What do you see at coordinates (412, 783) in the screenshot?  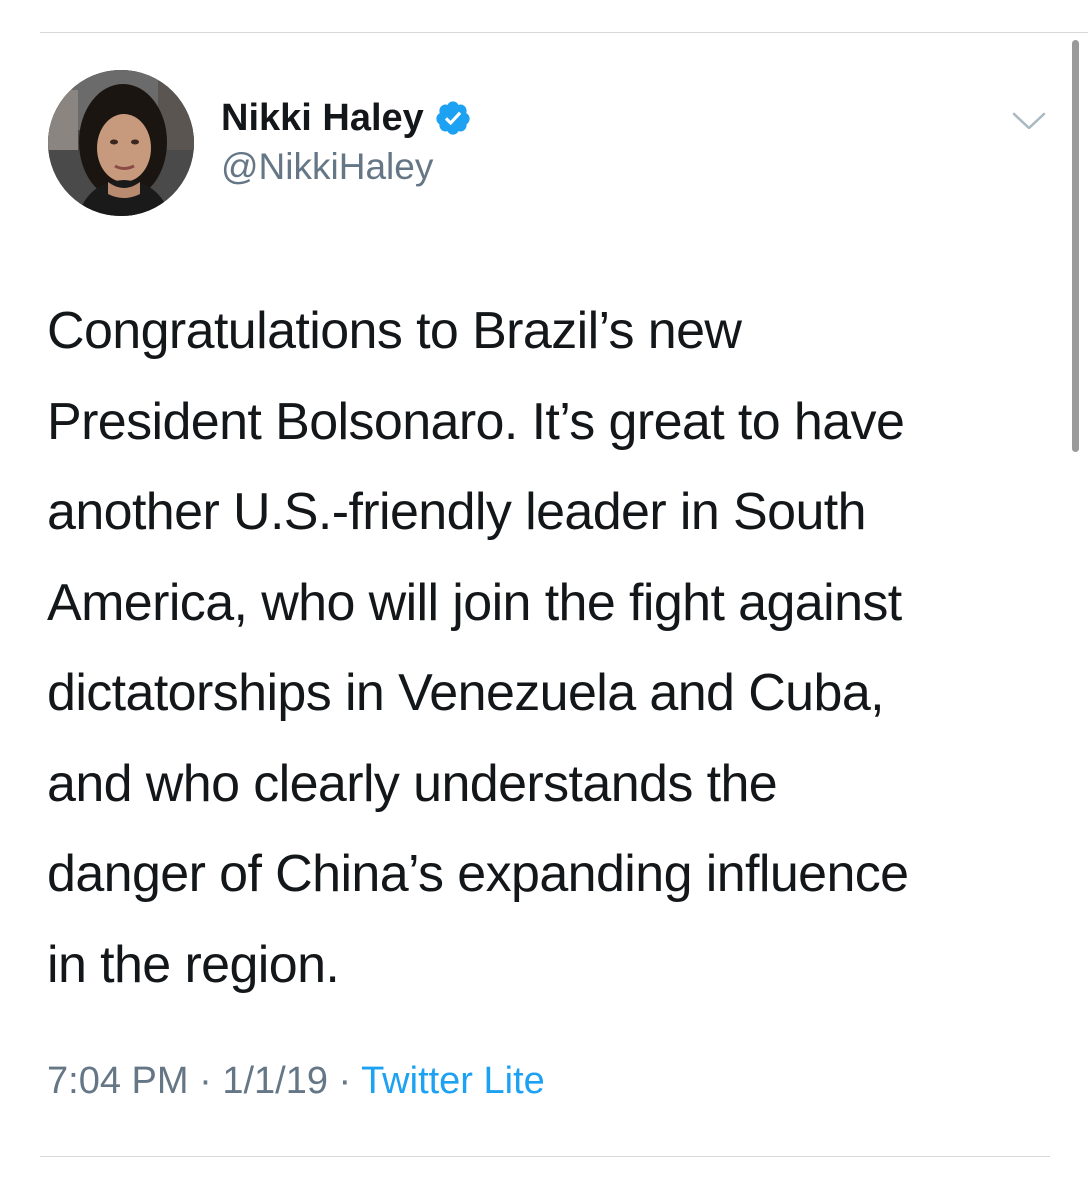 I see `tweet-text-line: and who clearly understands the` at bounding box center [412, 783].